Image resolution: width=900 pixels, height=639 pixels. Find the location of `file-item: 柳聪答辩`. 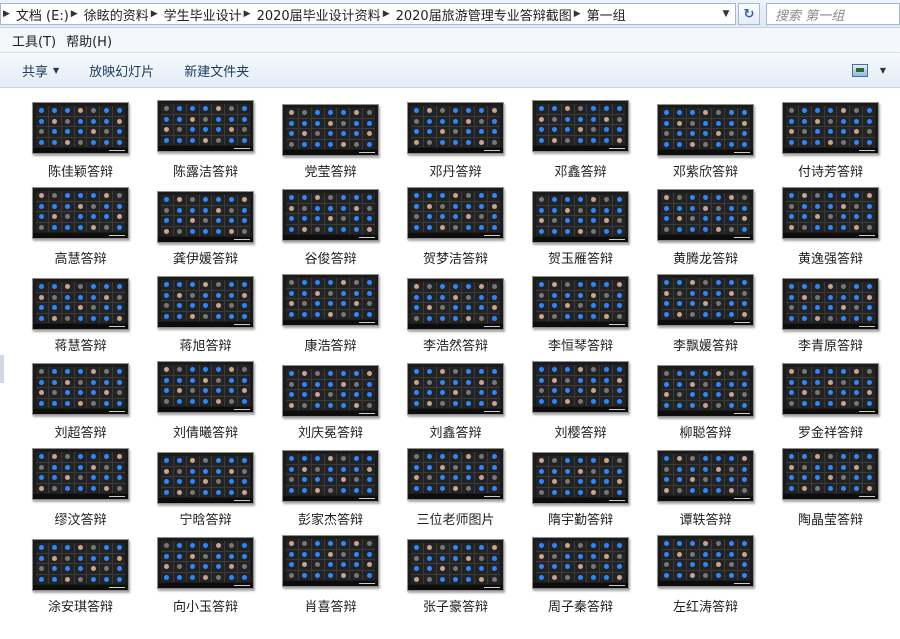

file-item: 柳聪答辩 is located at coordinates (705, 401).